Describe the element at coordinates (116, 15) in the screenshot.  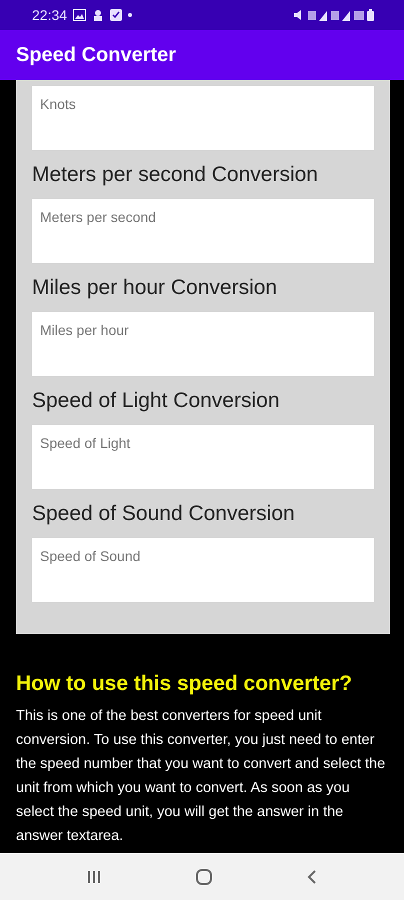
I see `checkbox-icon` at that location.